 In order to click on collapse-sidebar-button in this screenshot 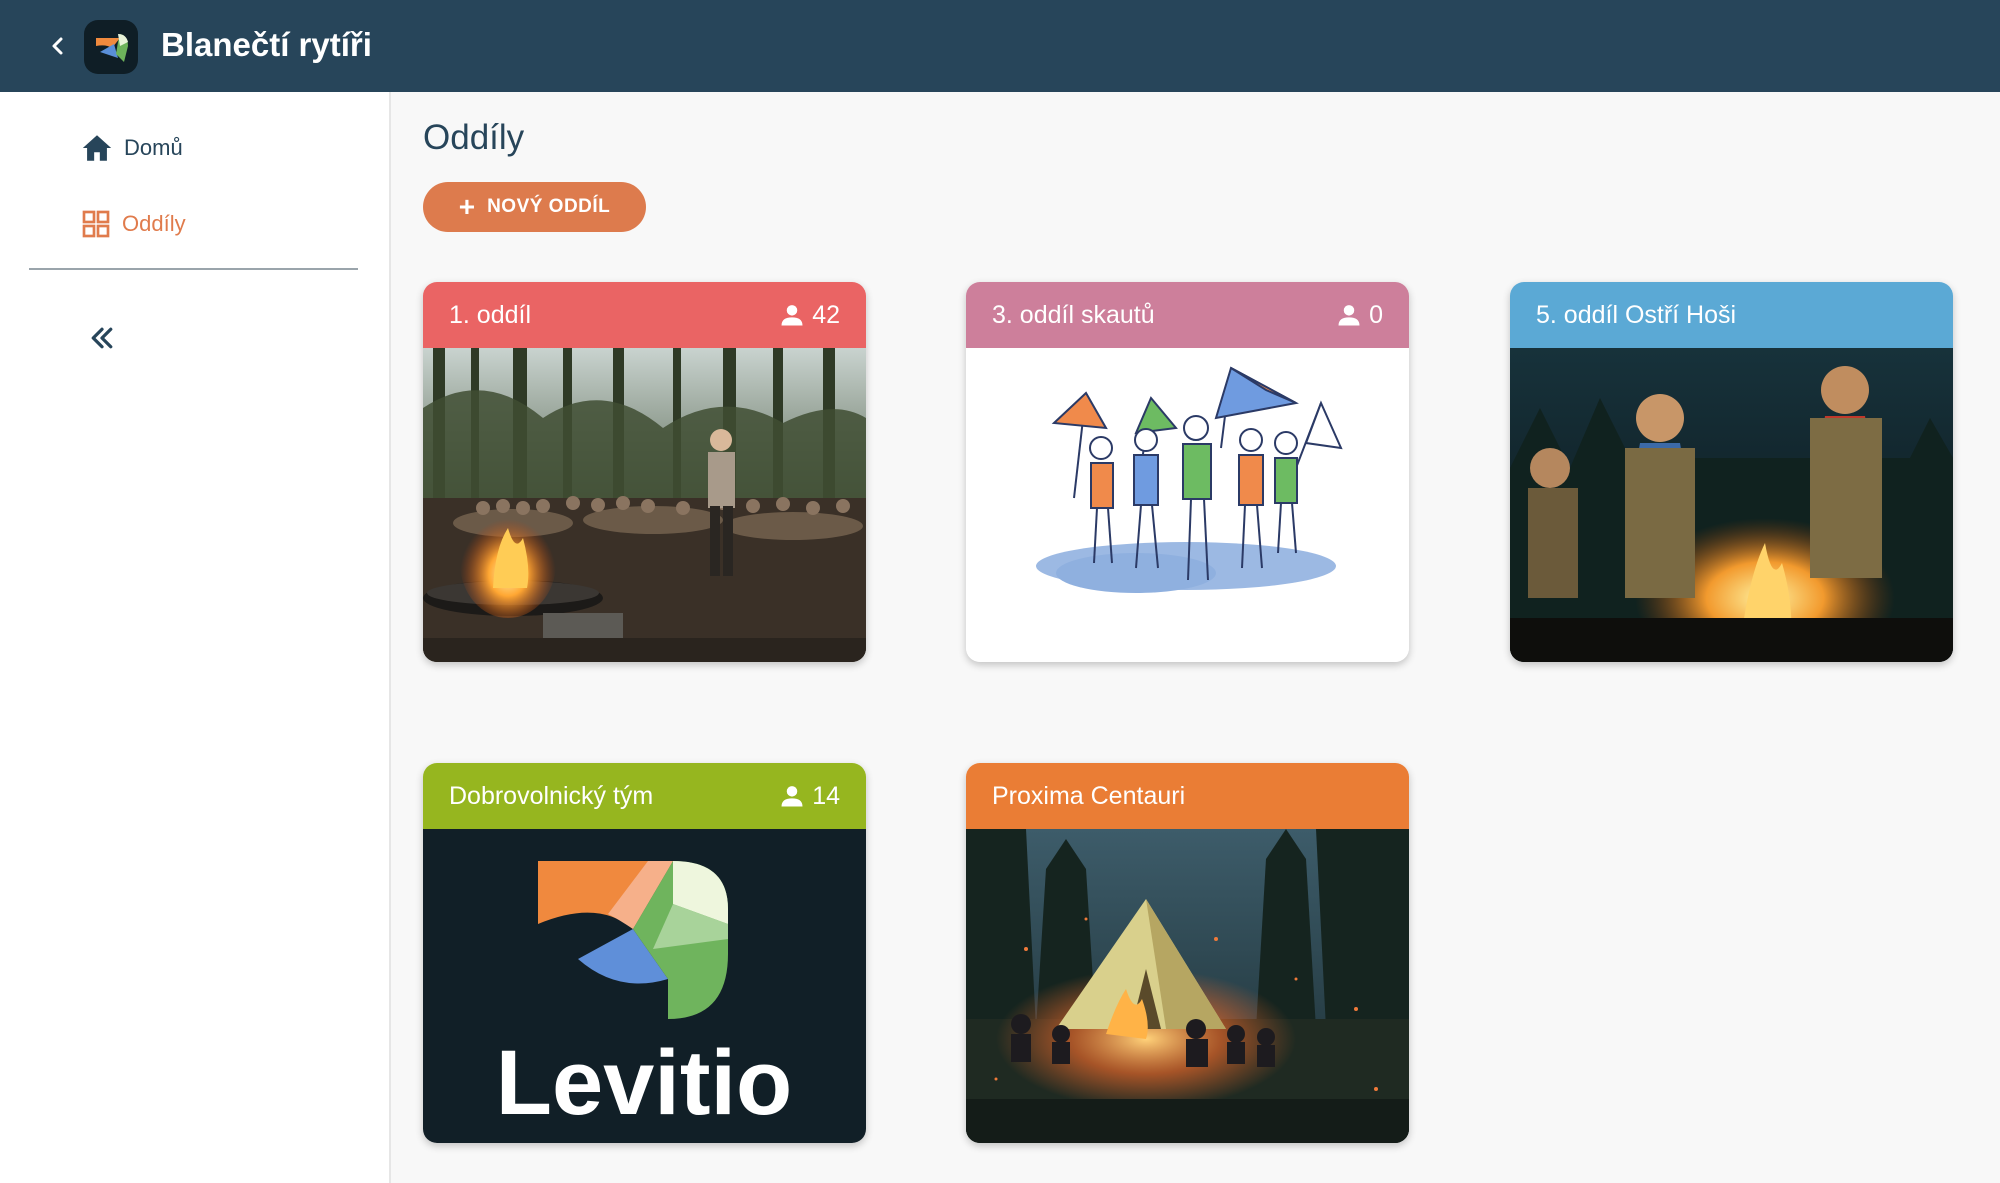, I will do `click(102, 338)`.